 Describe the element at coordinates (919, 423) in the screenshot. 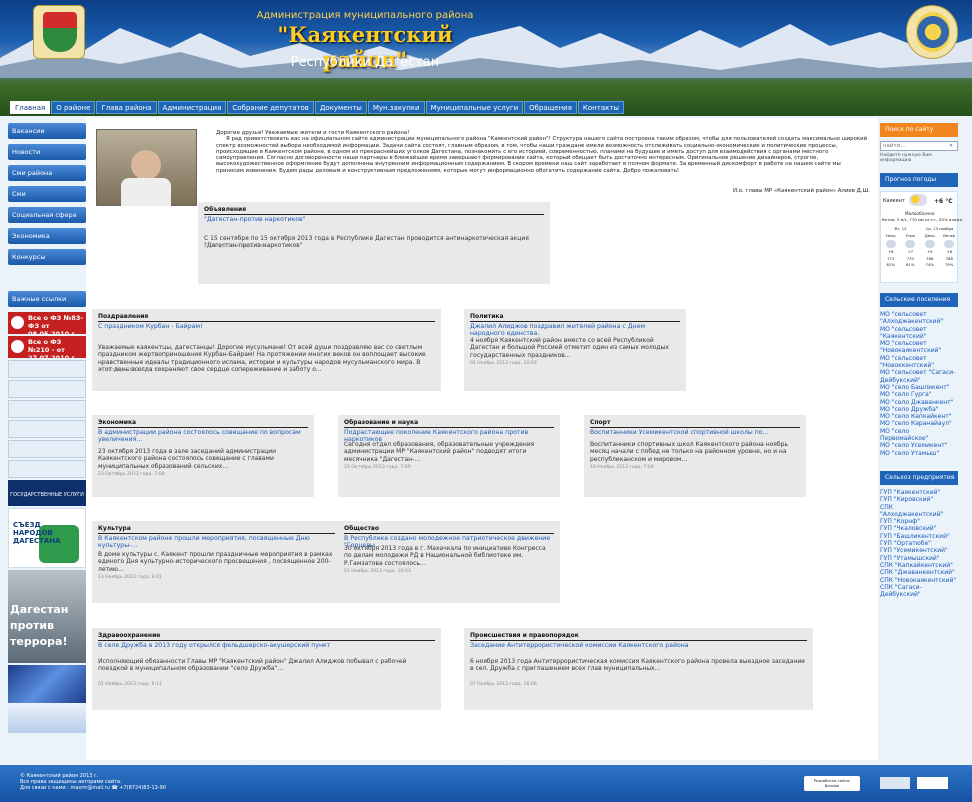

I see `selsovet-link: МО "село Каранайаул"` at that location.